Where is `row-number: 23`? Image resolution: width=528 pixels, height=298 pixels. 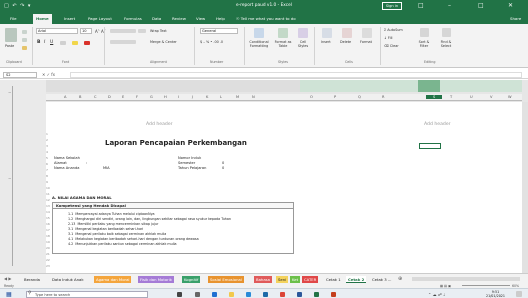 row-number: 23 is located at coordinates (48, 266).